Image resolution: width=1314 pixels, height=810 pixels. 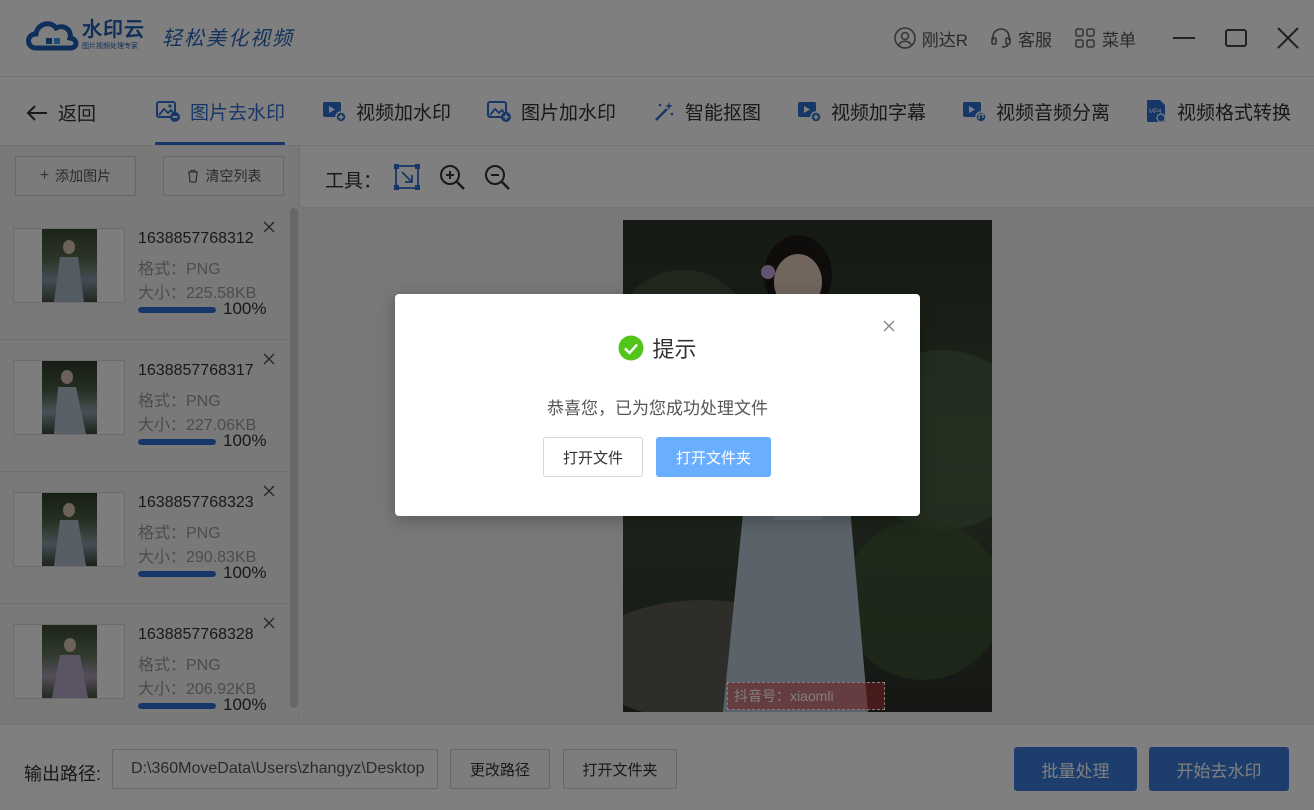 I want to click on dialog-message: 恭喜您，已为您成功处理文件, so click(x=657, y=408).